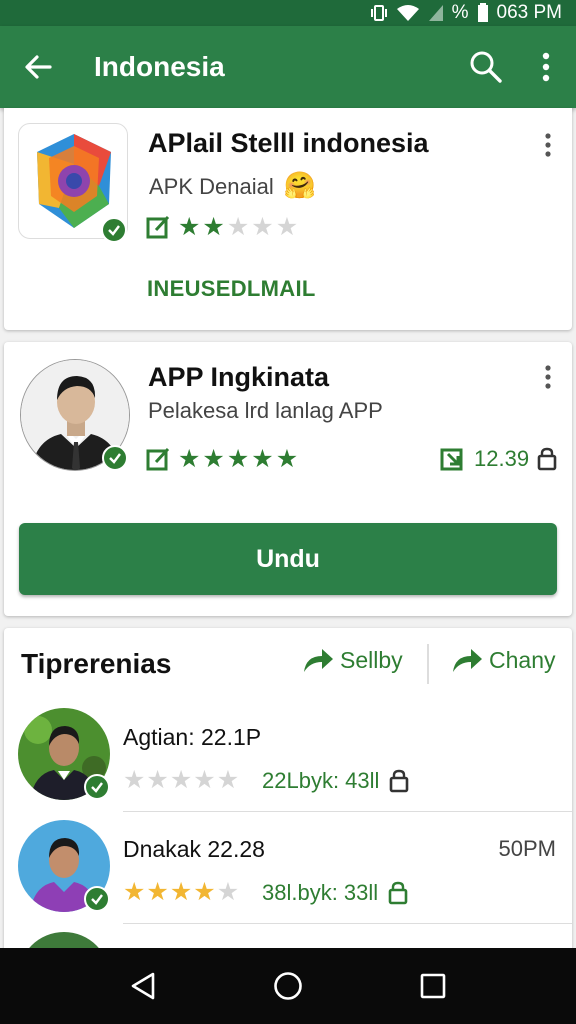 Image resolution: width=576 pixels, height=1024 pixels. Describe the element at coordinates (320, 892) in the screenshot. I see `review-meta-text: 38l.byk: 33ll` at that location.